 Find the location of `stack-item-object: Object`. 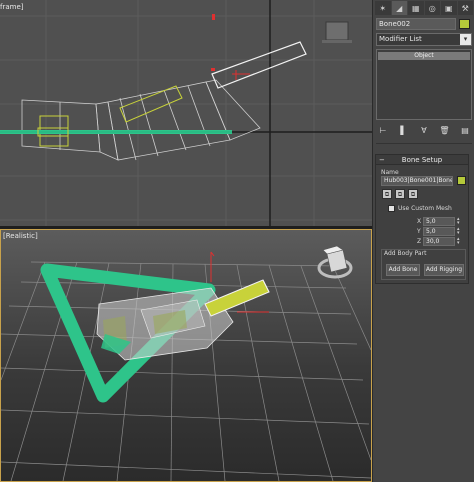

stack-item-object: Object is located at coordinates (424, 56).